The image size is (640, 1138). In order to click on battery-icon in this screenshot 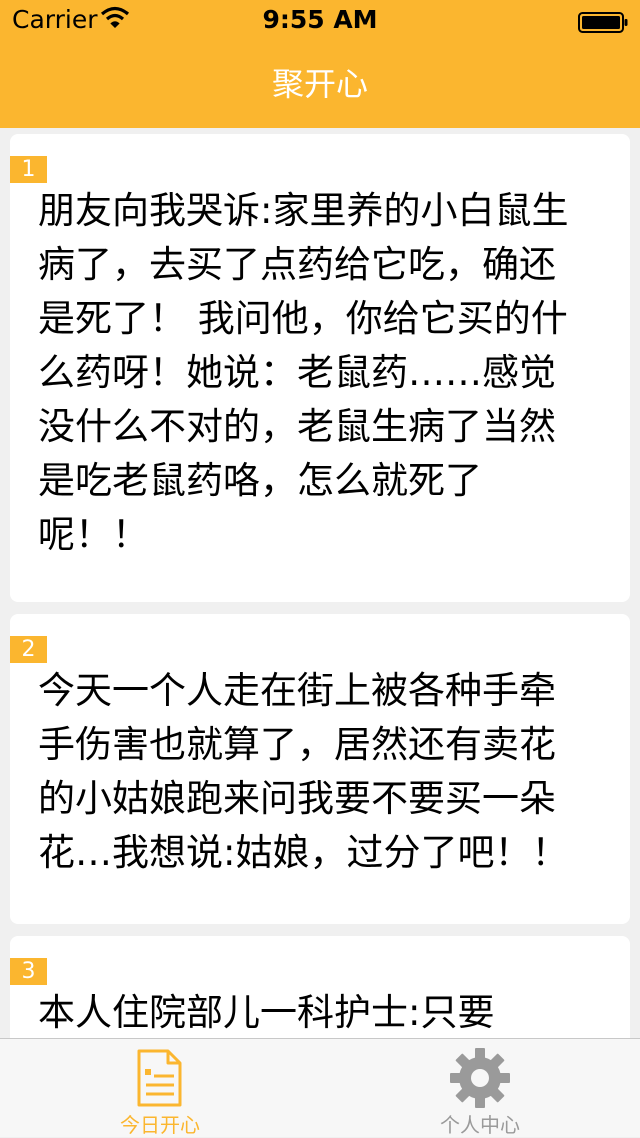, I will do `click(603, 21)`.